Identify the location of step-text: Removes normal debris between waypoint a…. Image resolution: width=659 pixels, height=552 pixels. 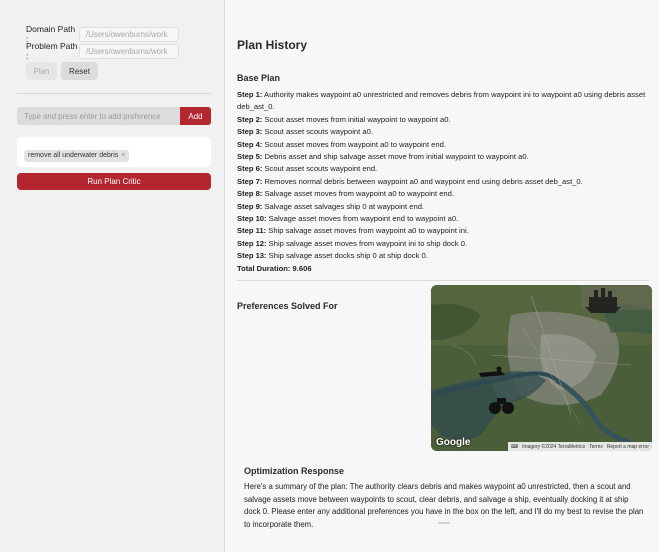
(423, 181).